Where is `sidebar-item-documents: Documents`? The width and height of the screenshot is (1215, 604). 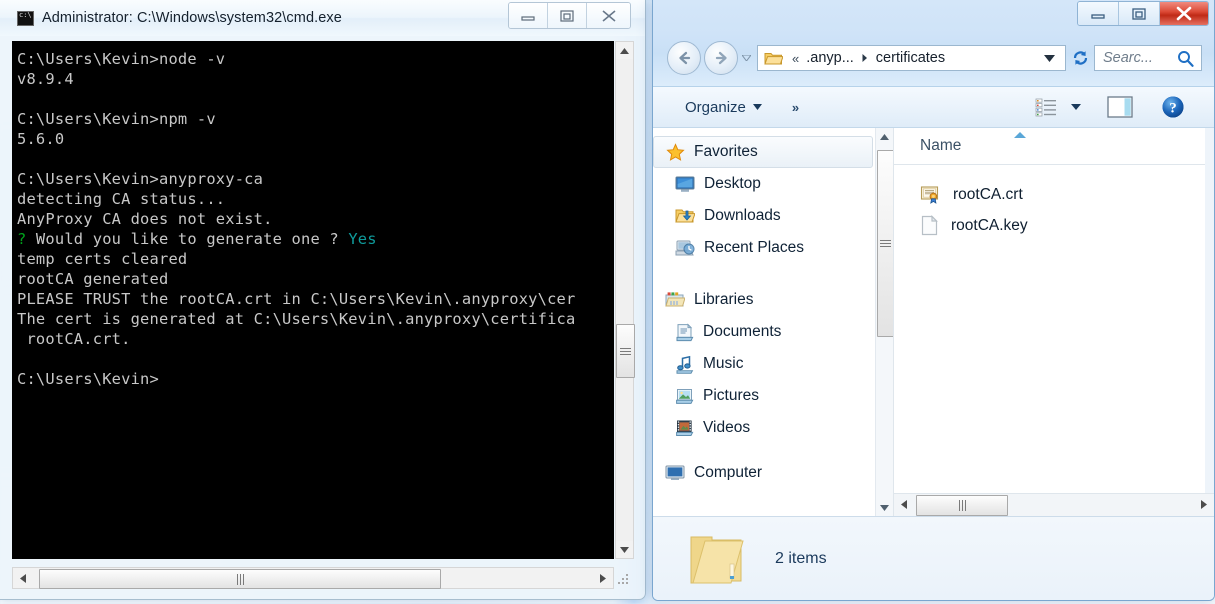
sidebar-item-documents: Documents is located at coordinates (764, 332).